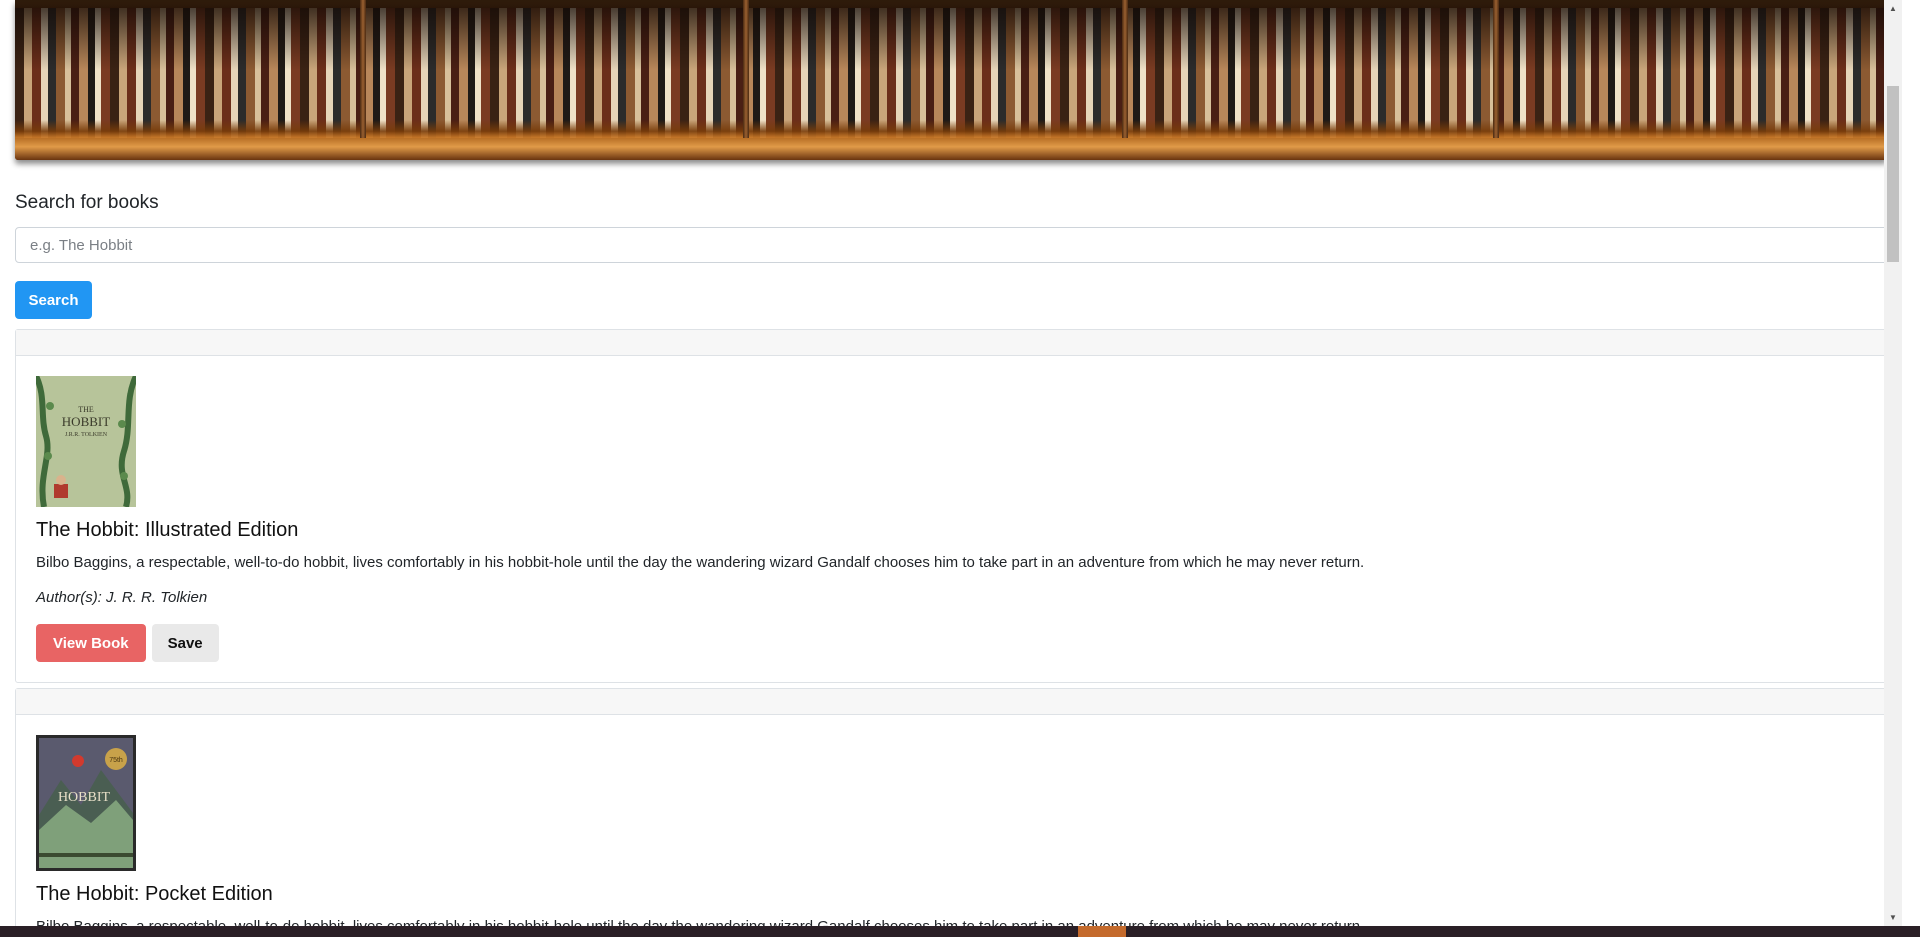 The image size is (1920, 937). Describe the element at coordinates (116, 760) in the screenshot. I see `cover-text-line: 75th` at that location.